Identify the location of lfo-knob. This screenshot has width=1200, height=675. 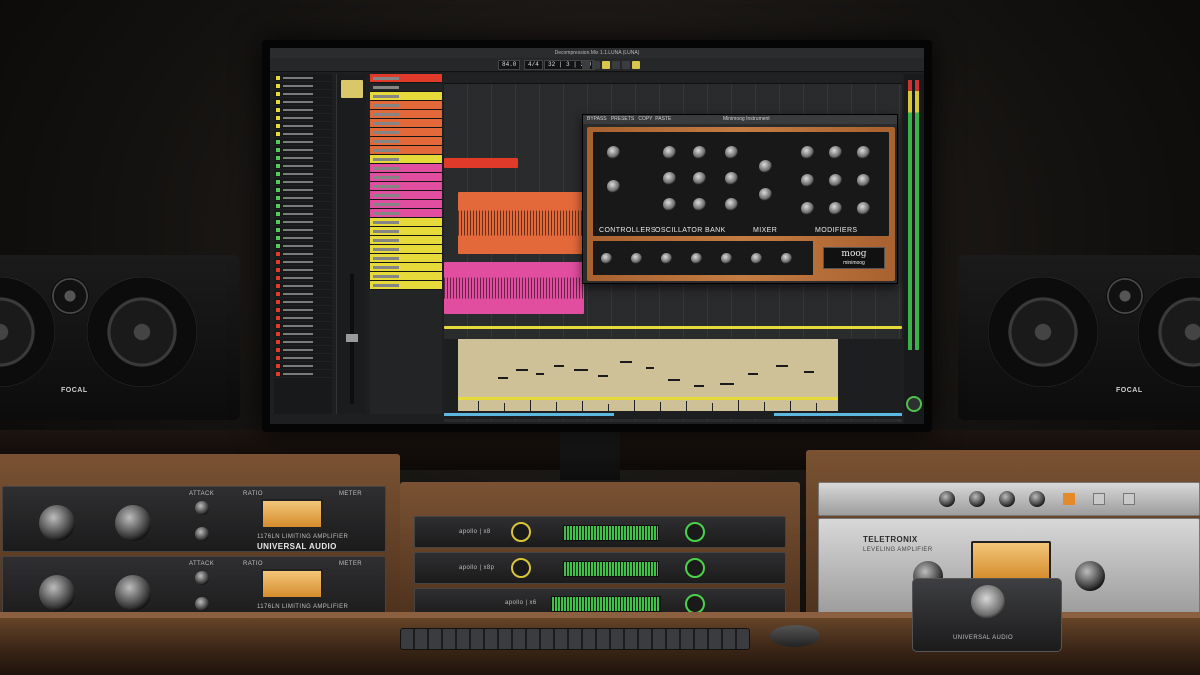
(696, 258).